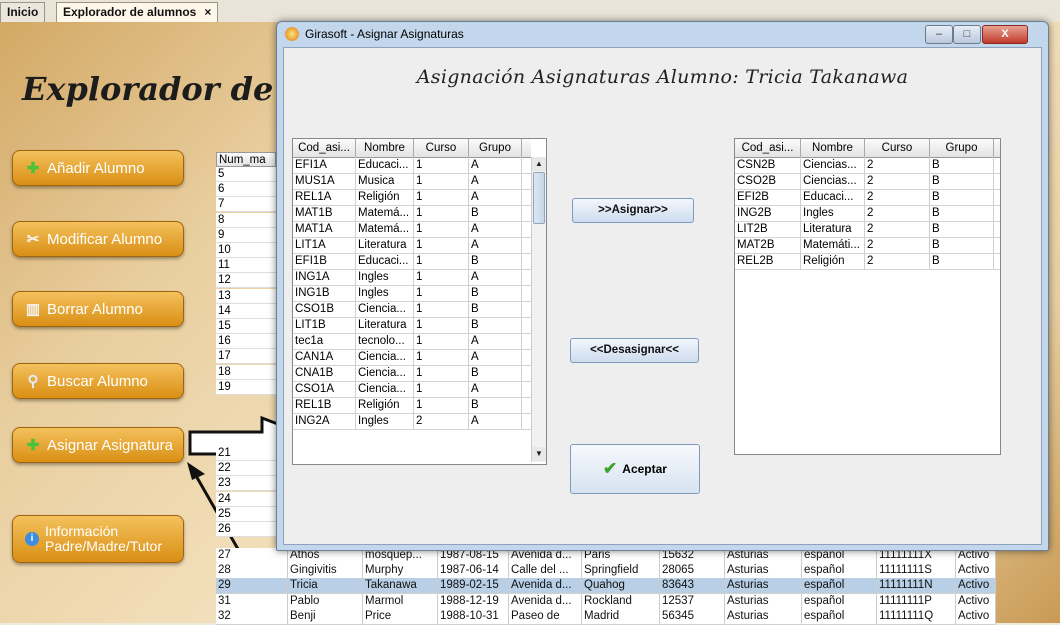 The image size is (1060, 625). Describe the element at coordinates (412, 421) in the screenshot. I see `available-subject-row: ING2A Ingles 2 A` at that location.